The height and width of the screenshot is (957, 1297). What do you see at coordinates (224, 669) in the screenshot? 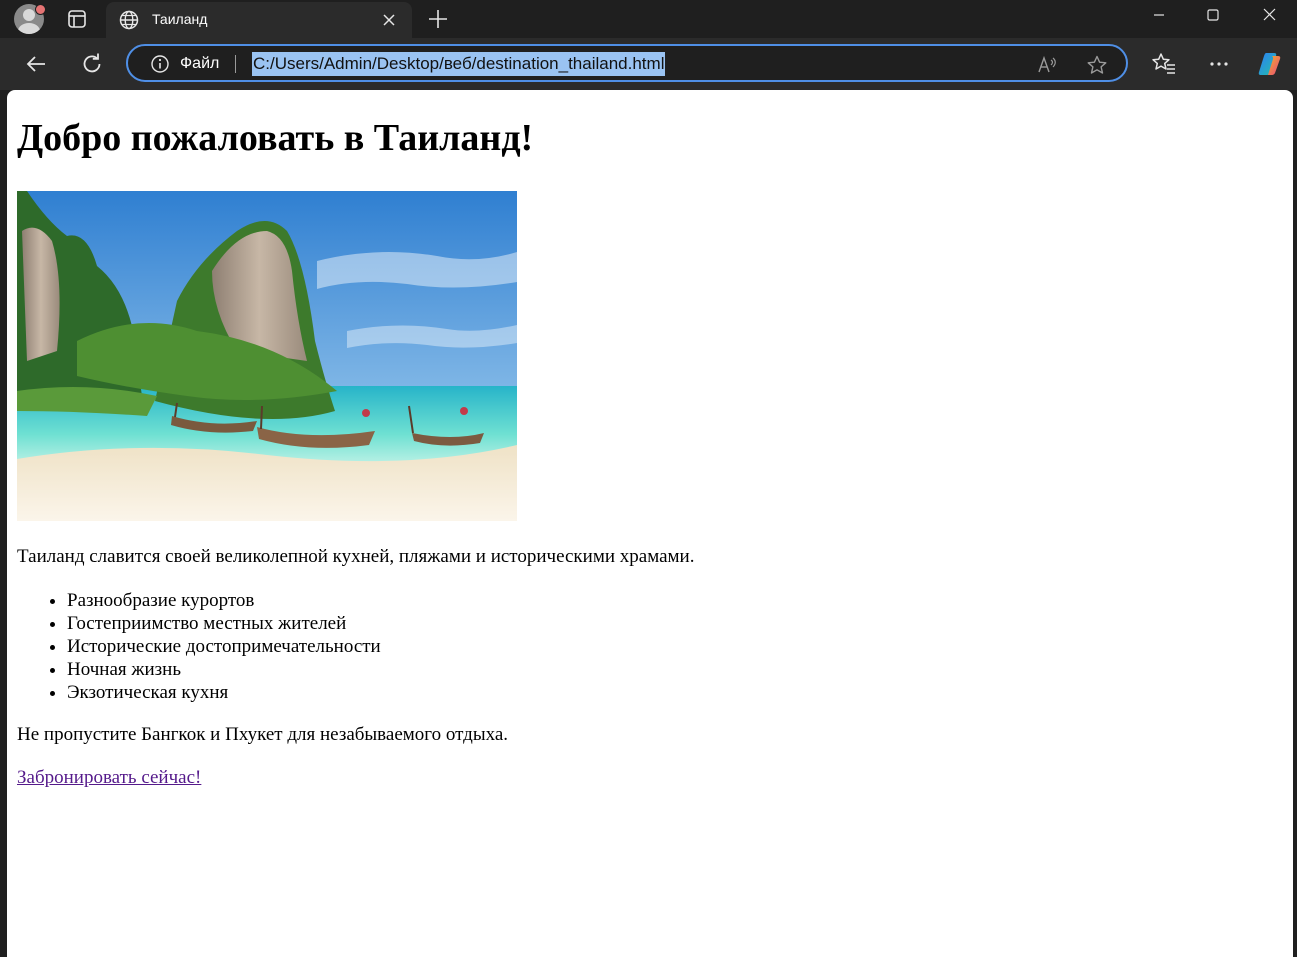
I see `list-item: Ночная жизнь` at bounding box center [224, 669].